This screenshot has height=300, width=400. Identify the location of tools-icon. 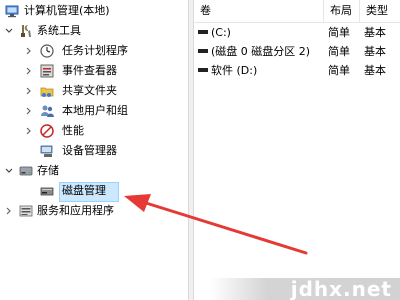
(26, 30).